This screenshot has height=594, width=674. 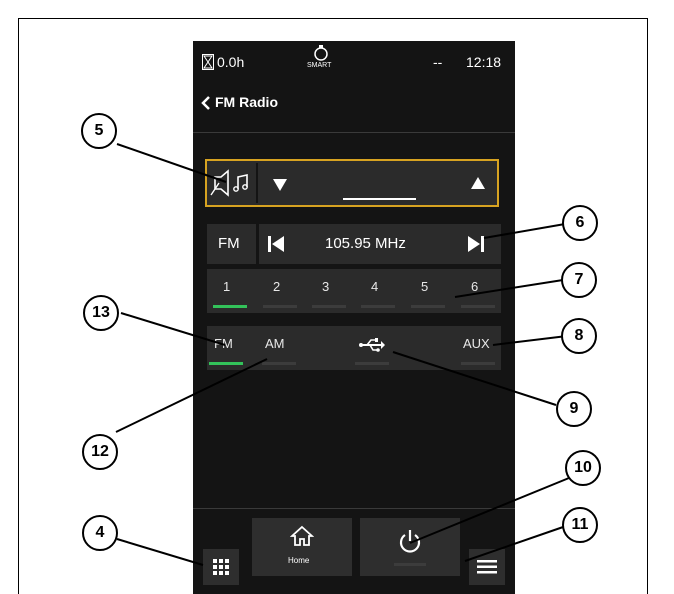 I want to click on callout-6: 6, so click(x=580, y=223).